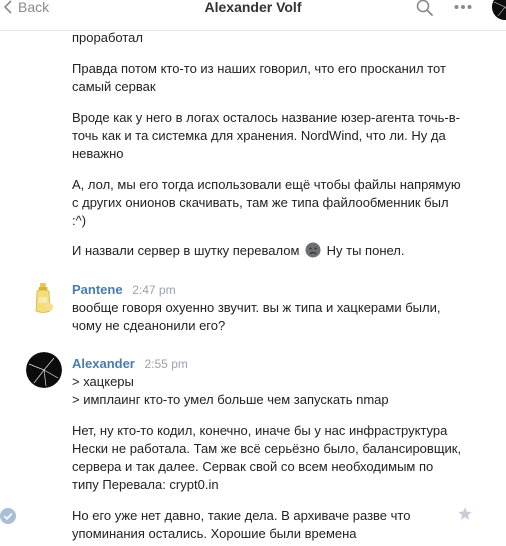  I want to click on more-button, so click(463, 8).